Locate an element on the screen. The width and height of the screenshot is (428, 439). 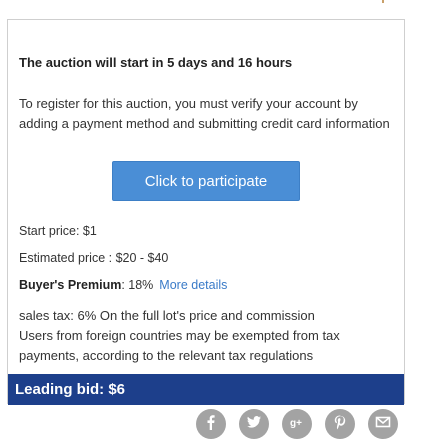
corner-mark is located at coordinates (383, 1).